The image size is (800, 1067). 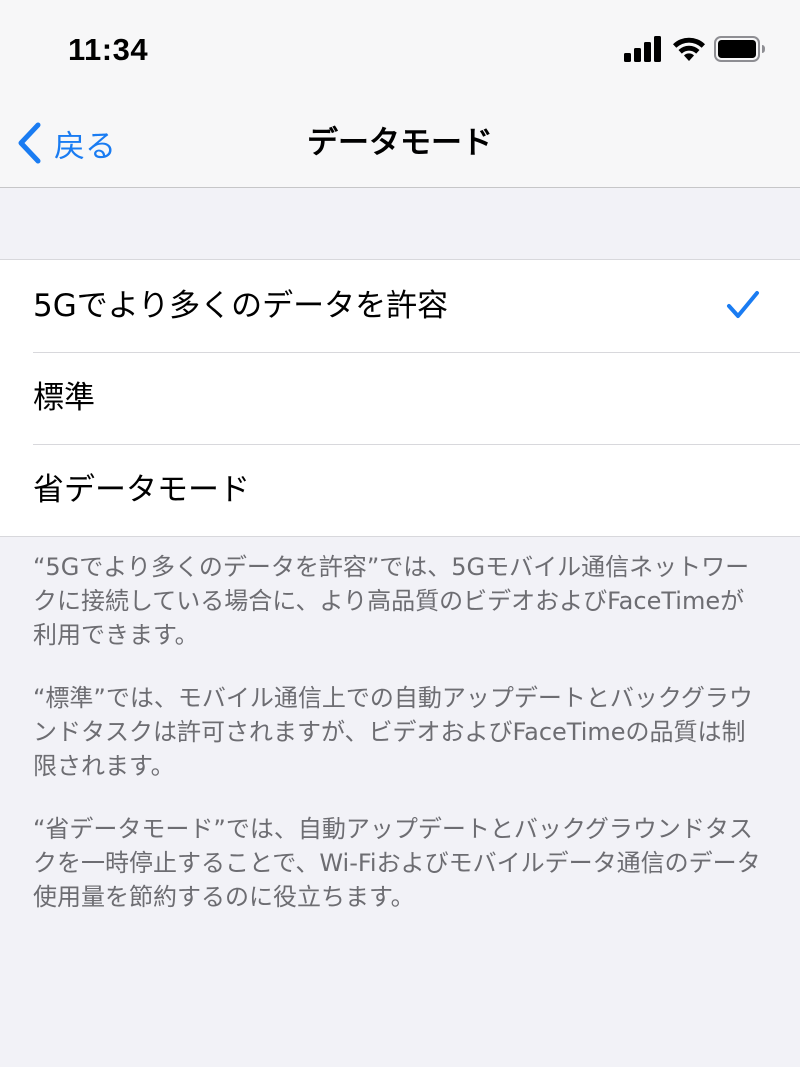 I want to click on status-bar: 11:34, so click(x=400, y=50).